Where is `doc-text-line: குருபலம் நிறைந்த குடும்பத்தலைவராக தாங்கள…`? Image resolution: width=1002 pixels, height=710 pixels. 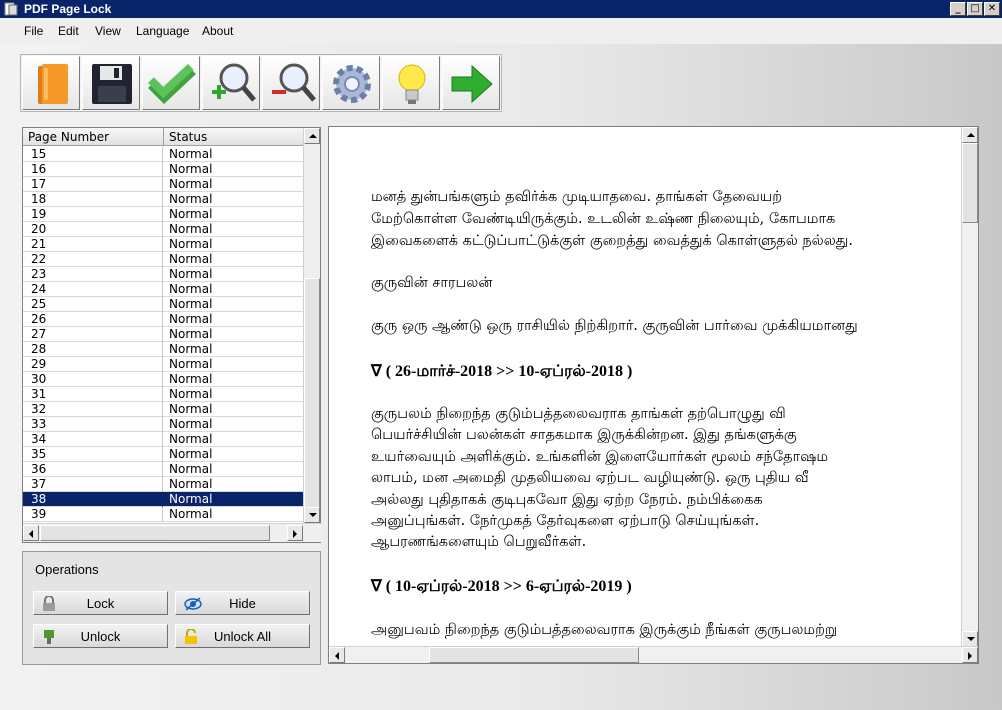
doc-text-line: குருபலம் நிறைந்த குடும்பத்தலைவராக தாங்கள… is located at coordinates (578, 414).